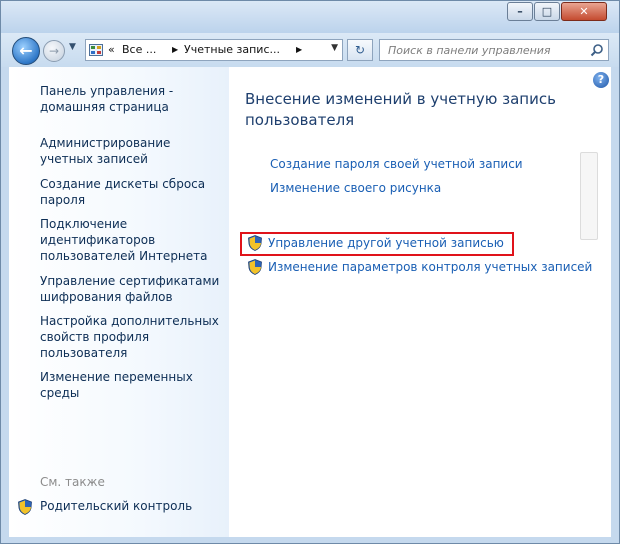 This screenshot has width=620, height=544. I want to click on task-change-picture: Изменение своего рисунка, so click(355, 188).